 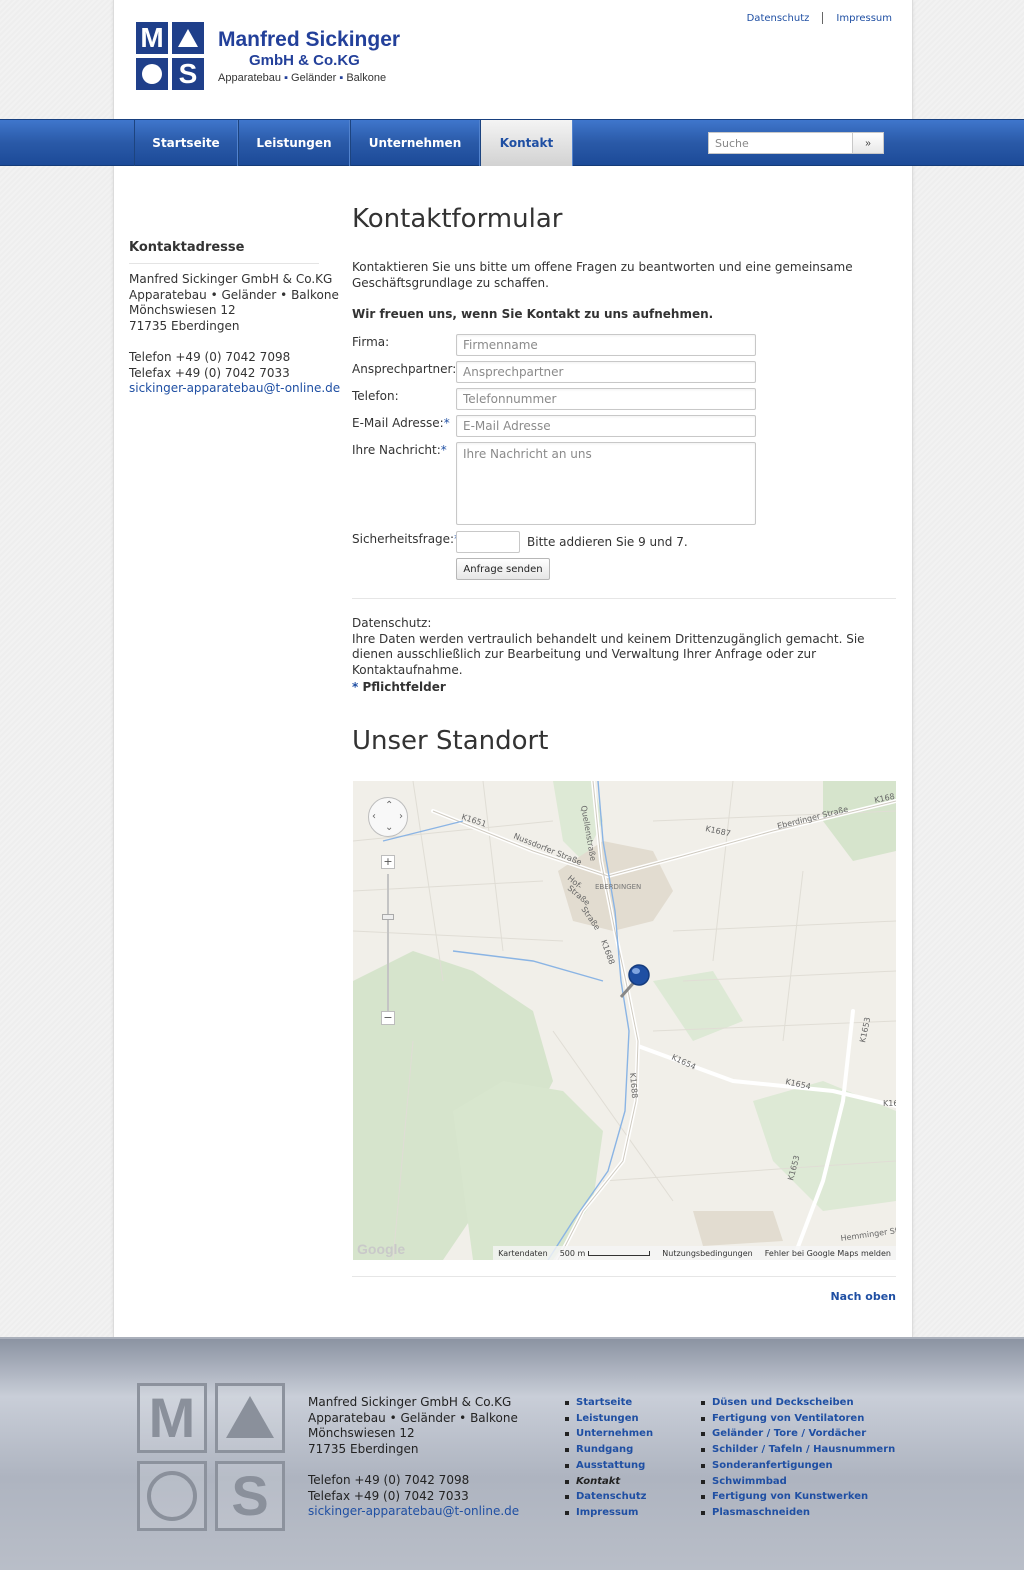 What do you see at coordinates (302, 78) in the screenshot?
I see `brand-tagline: Apparatebau ▪ Geländer ▪ Balkone` at bounding box center [302, 78].